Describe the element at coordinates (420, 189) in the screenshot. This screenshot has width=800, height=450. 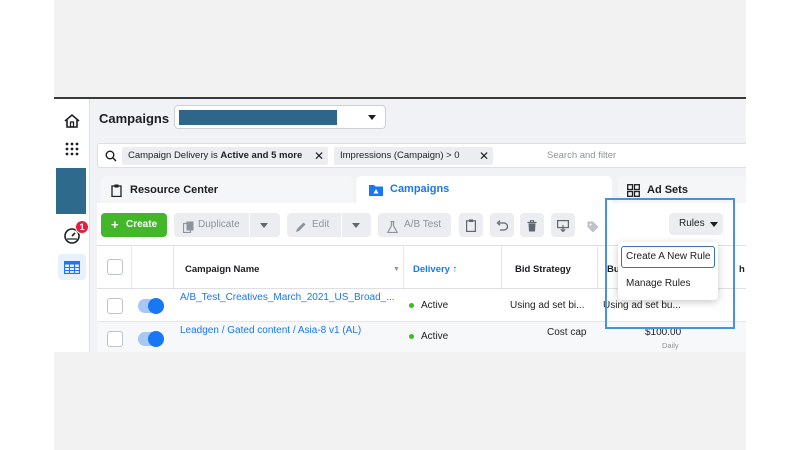
I see `tab-label: Campaigns` at that location.